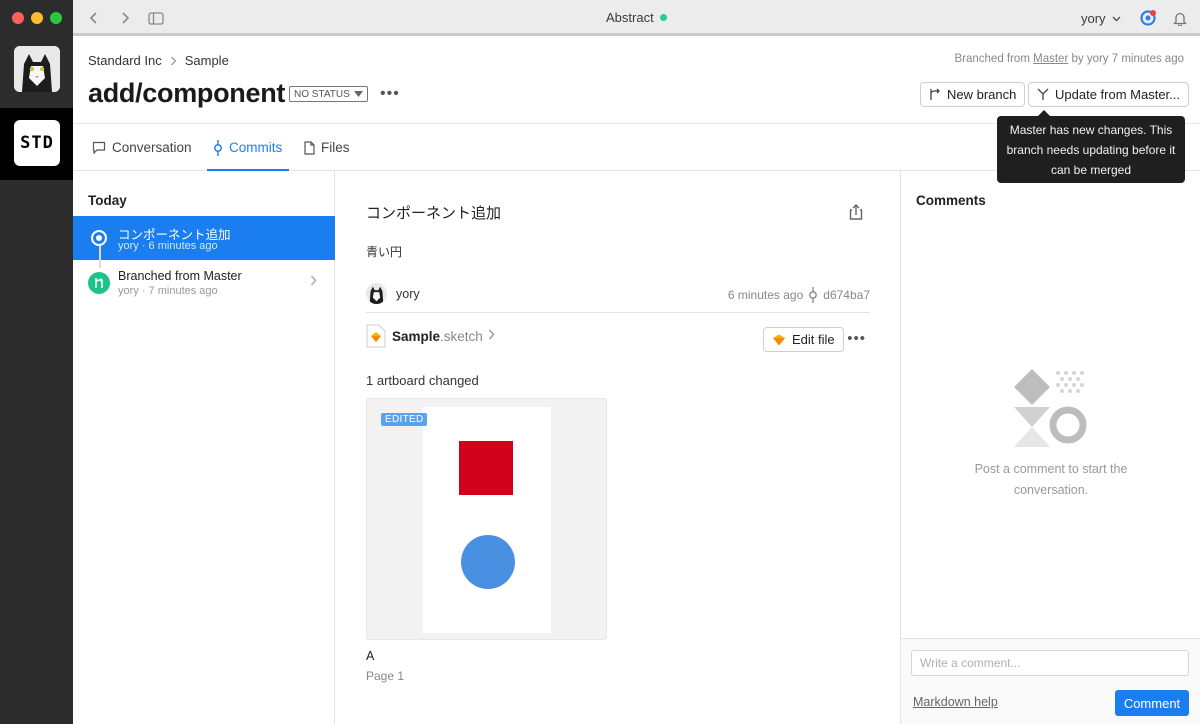  Describe the element at coordinates (846, 295) in the screenshot. I see `commit-sha: d674ba7` at that location.